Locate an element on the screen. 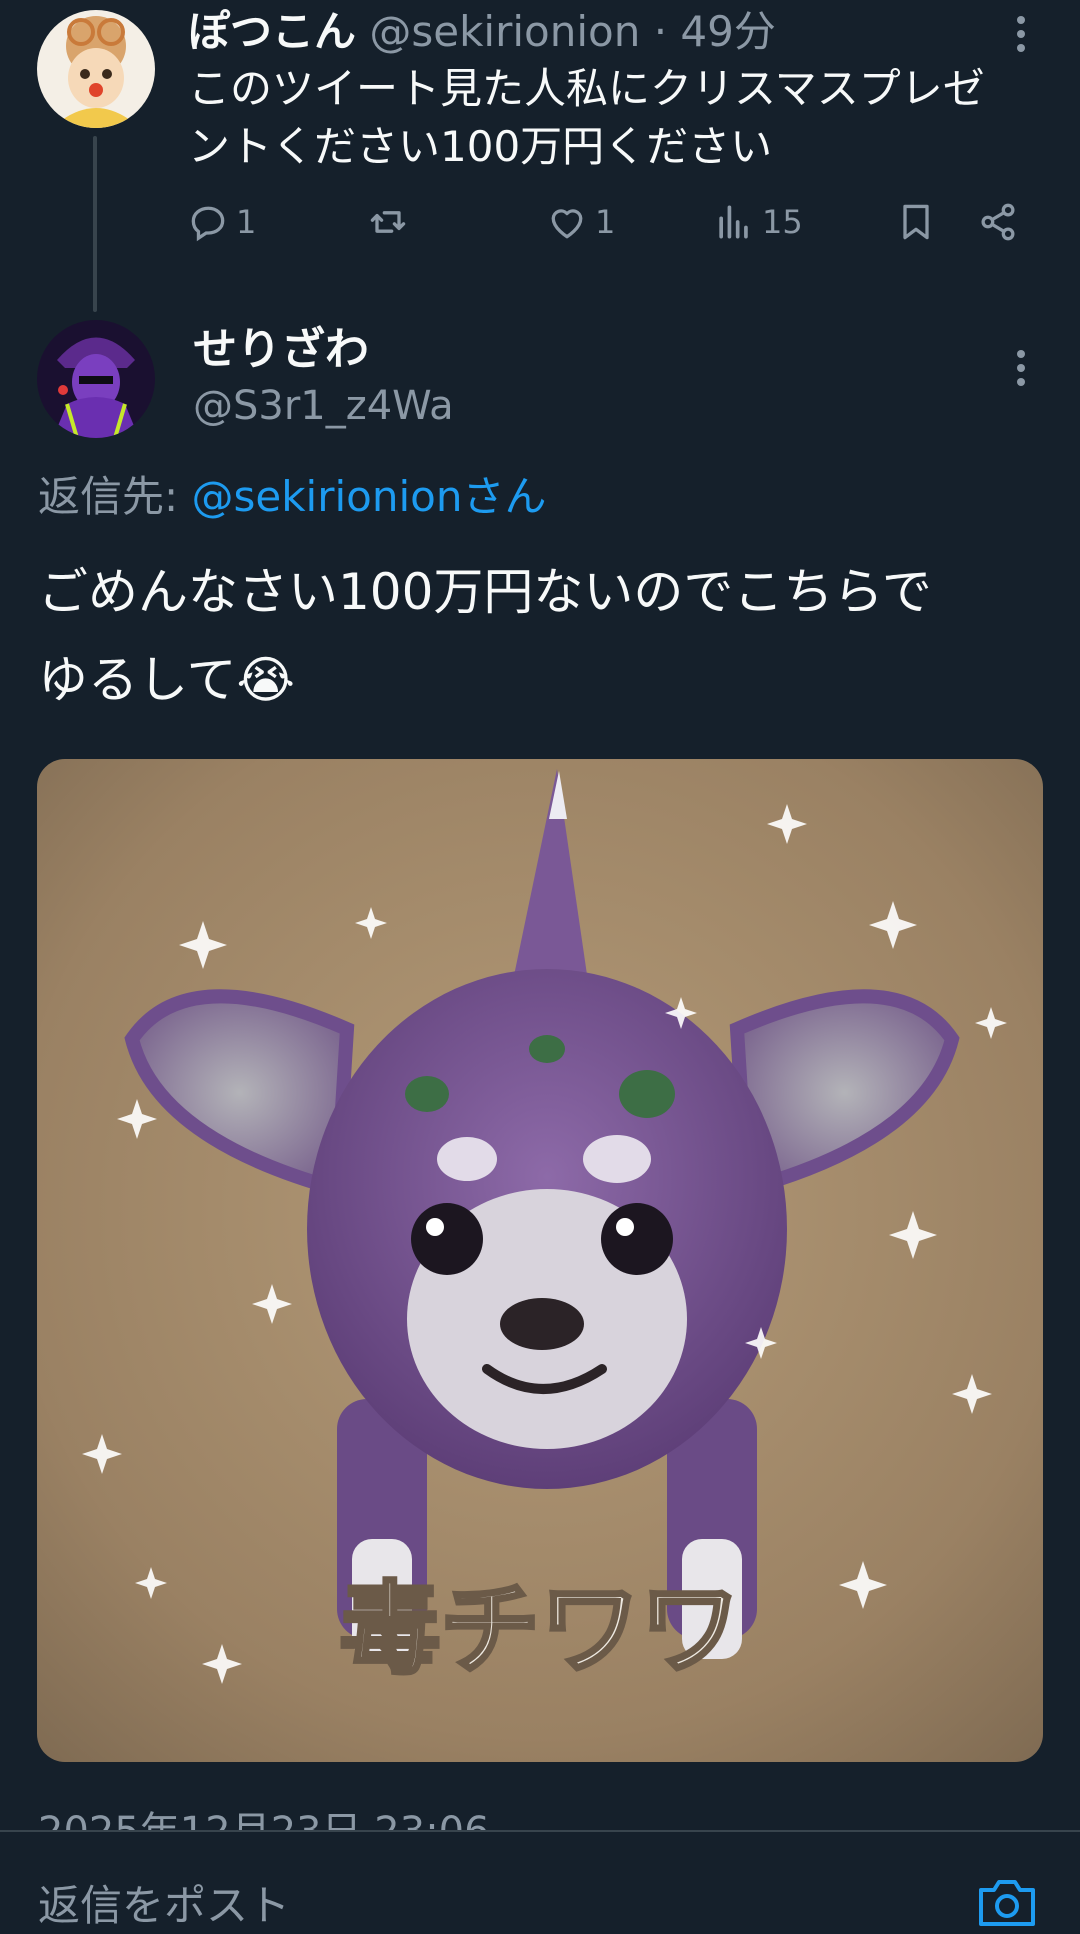  reply-icon is located at coordinates (208, 224).